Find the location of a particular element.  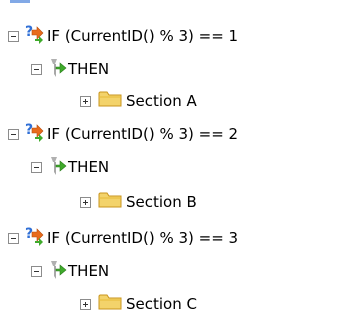

then-node-1: THEN is located at coordinates (70, 69).